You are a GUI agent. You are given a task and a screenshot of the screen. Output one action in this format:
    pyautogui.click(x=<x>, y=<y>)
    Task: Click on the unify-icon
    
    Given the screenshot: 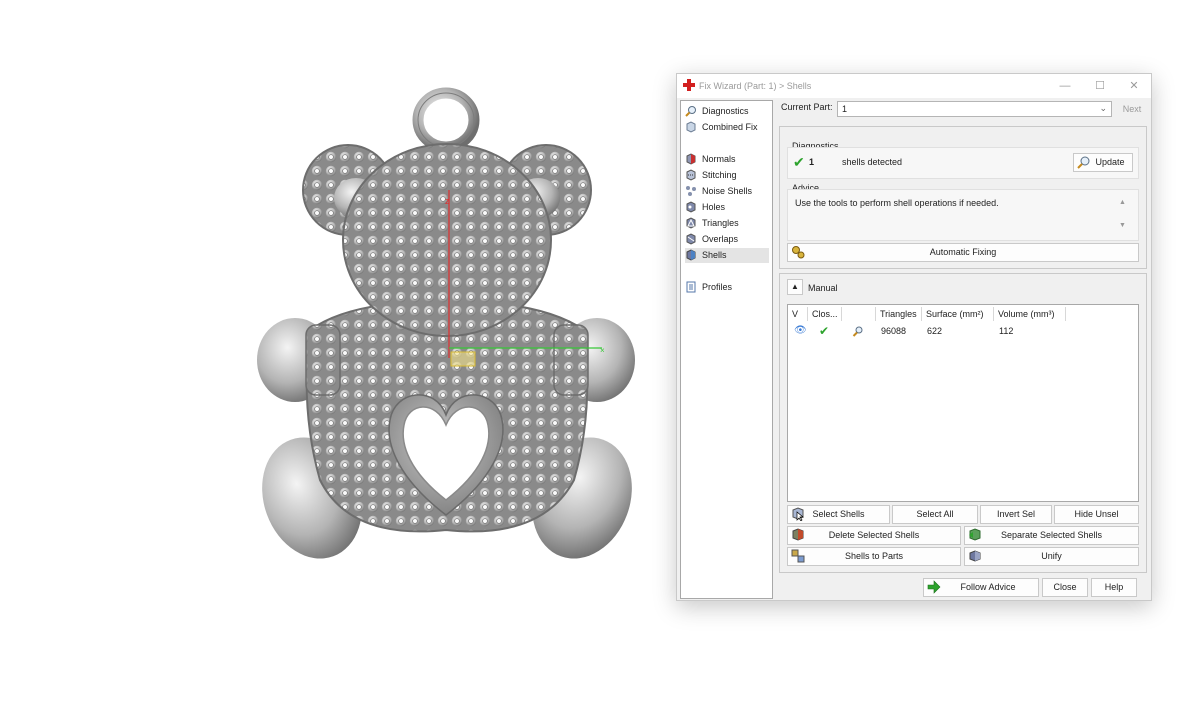 What is the action you would take?
    pyautogui.click(x=975, y=556)
    